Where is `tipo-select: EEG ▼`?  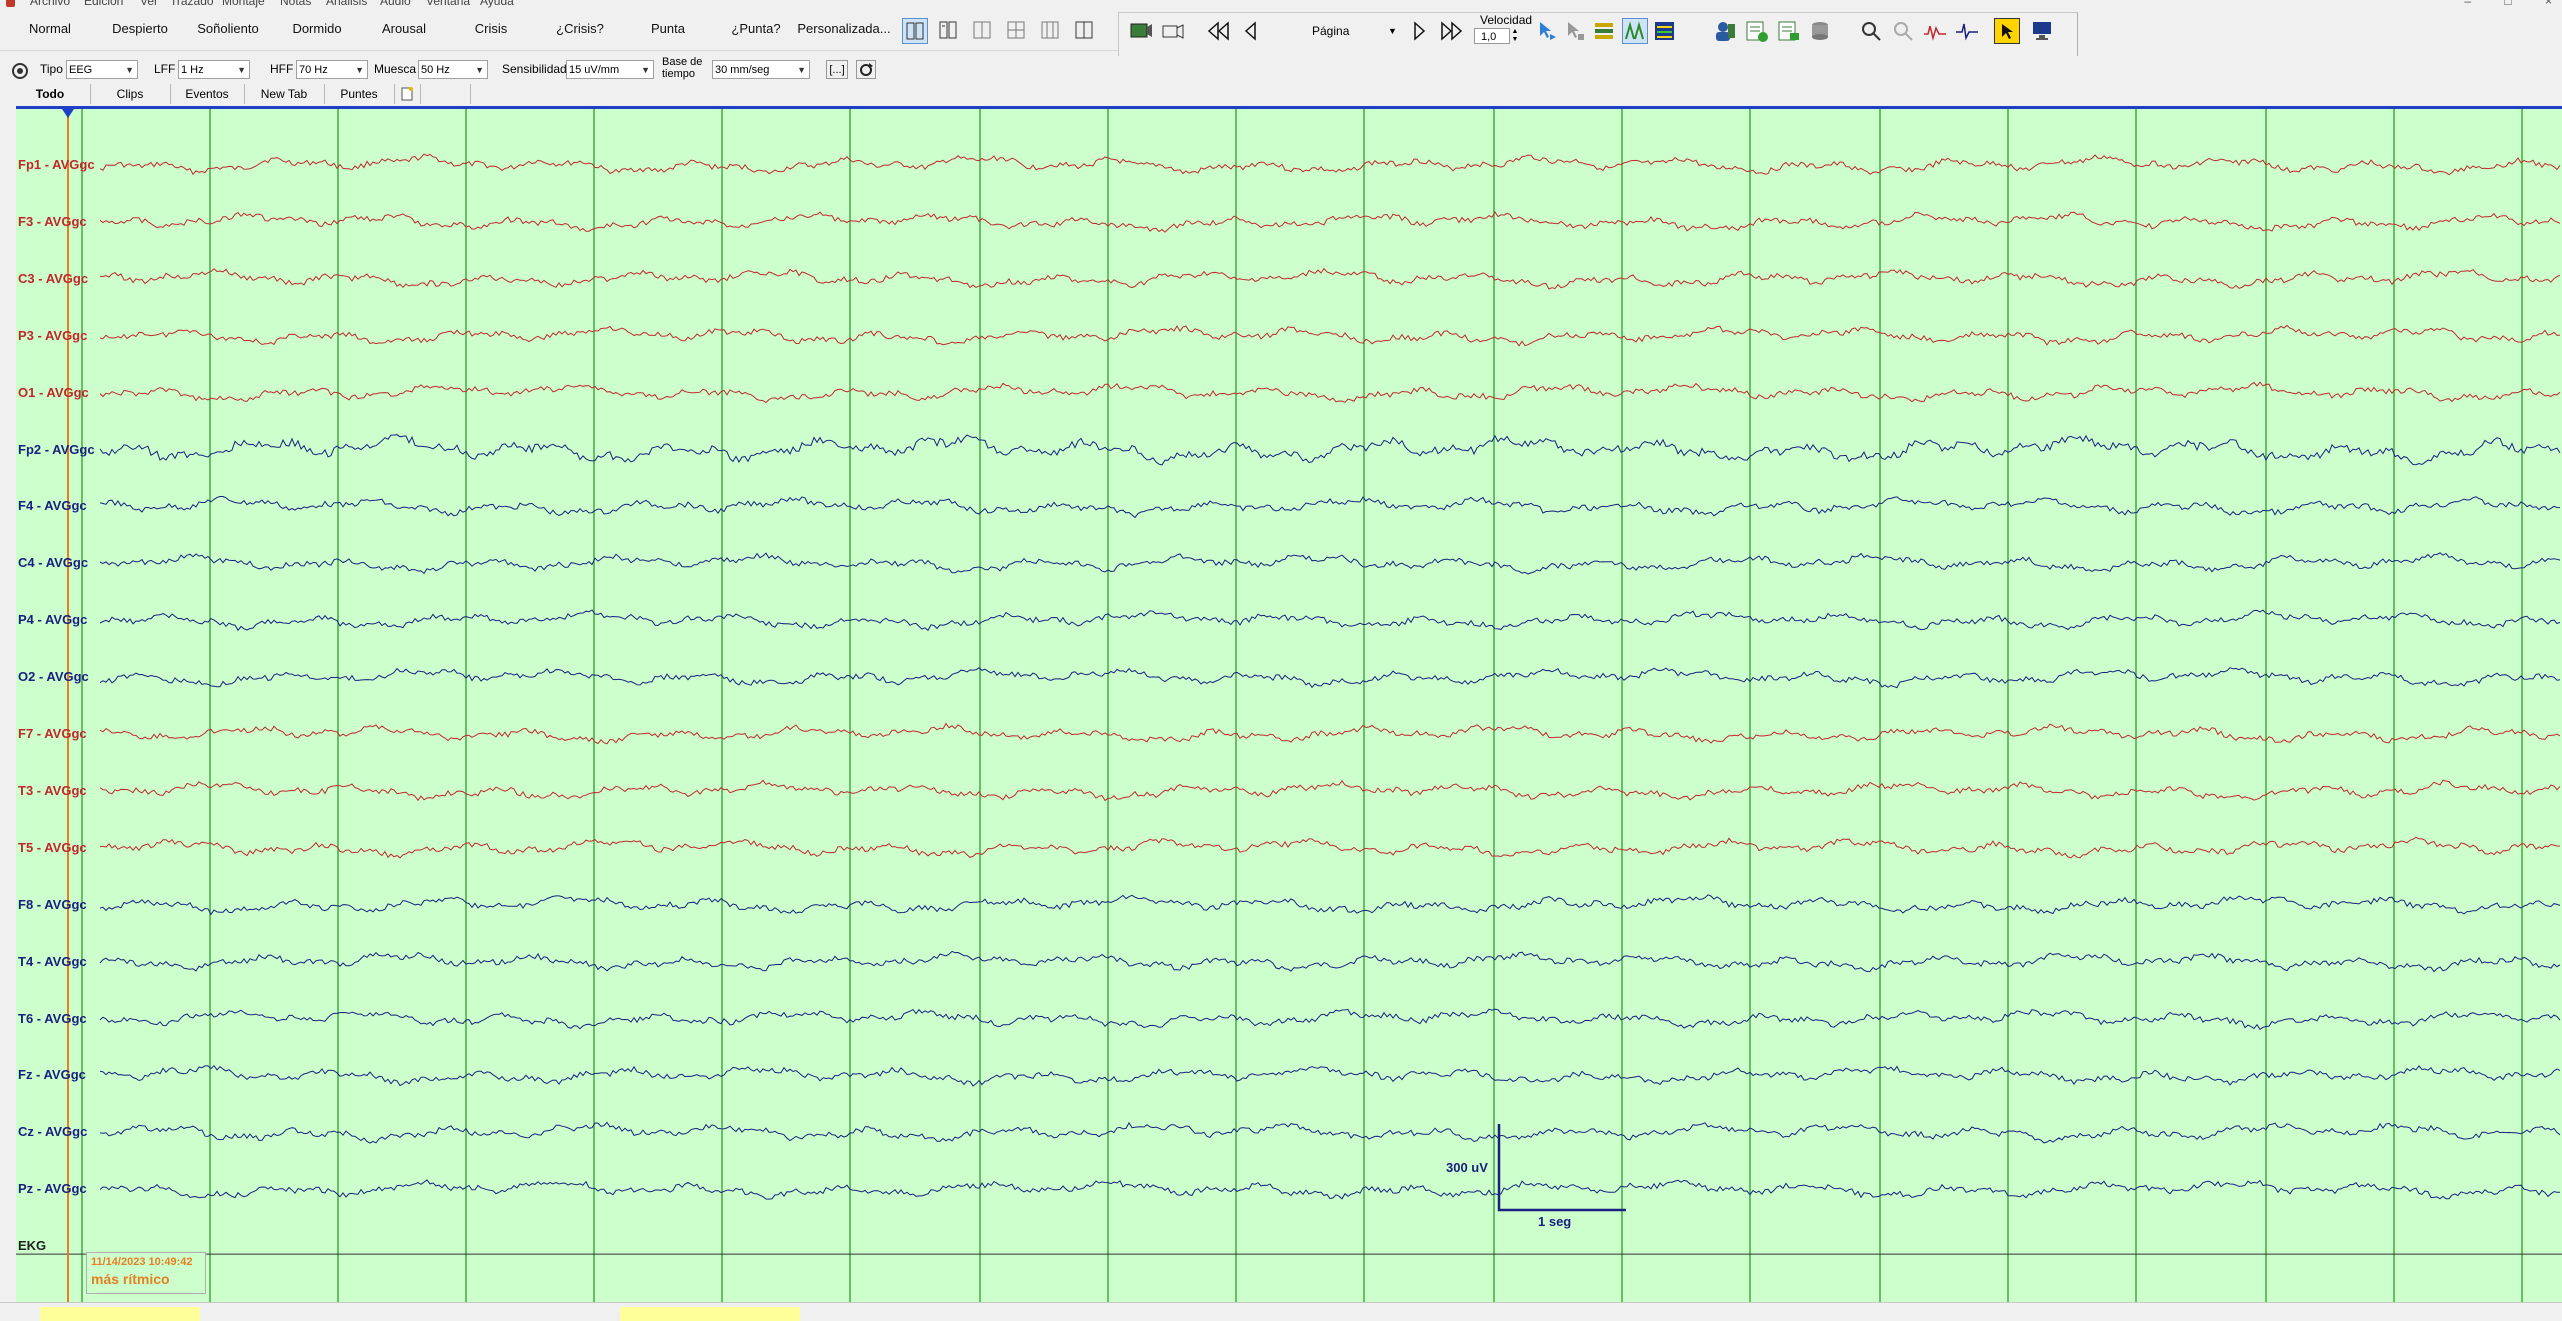 tipo-select: EEG ▼ is located at coordinates (102, 69).